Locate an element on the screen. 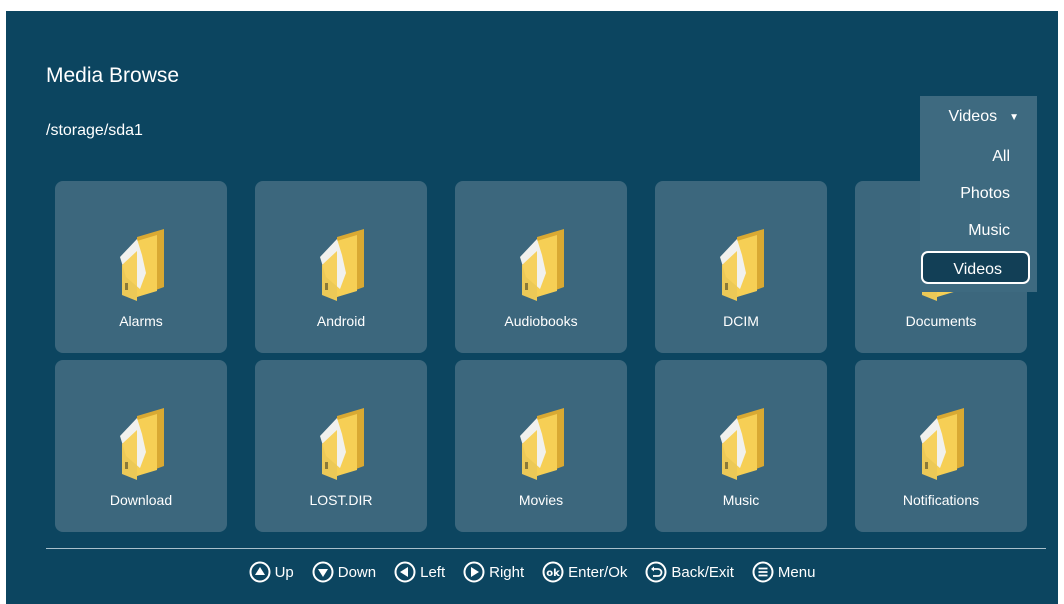 The width and height of the screenshot is (1064, 604). hint-up: Up is located at coordinates (271, 572).